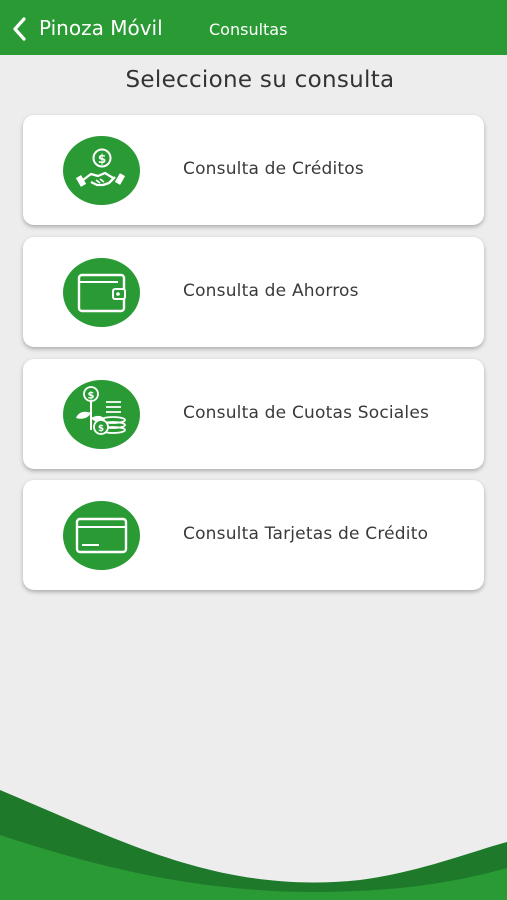 The image size is (507, 900). What do you see at coordinates (271, 291) in the screenshot?
I see `option-label: Consulta de Ahorros` at bounding box center [271, 291].